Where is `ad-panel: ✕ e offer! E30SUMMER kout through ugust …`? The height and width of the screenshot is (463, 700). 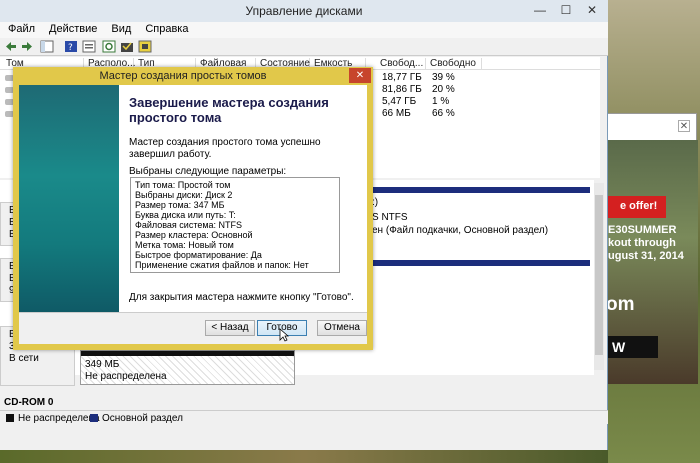
ad-panel: ✕ e offer! E30SUMMER kout through ugust … is located at coordinates (651, 248).